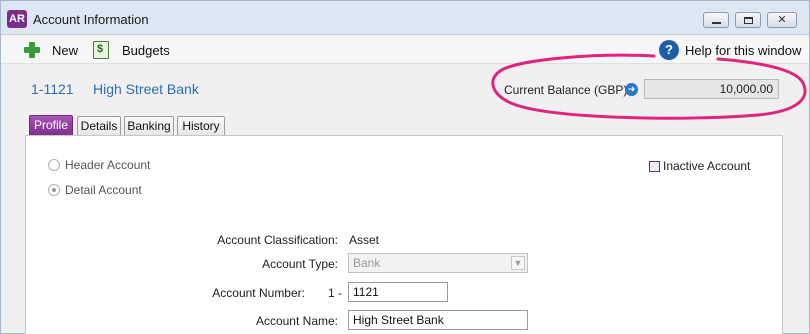  Describe the element at coordinates (201, 125) in the screenshot. I see `tab-history: History` at that location.